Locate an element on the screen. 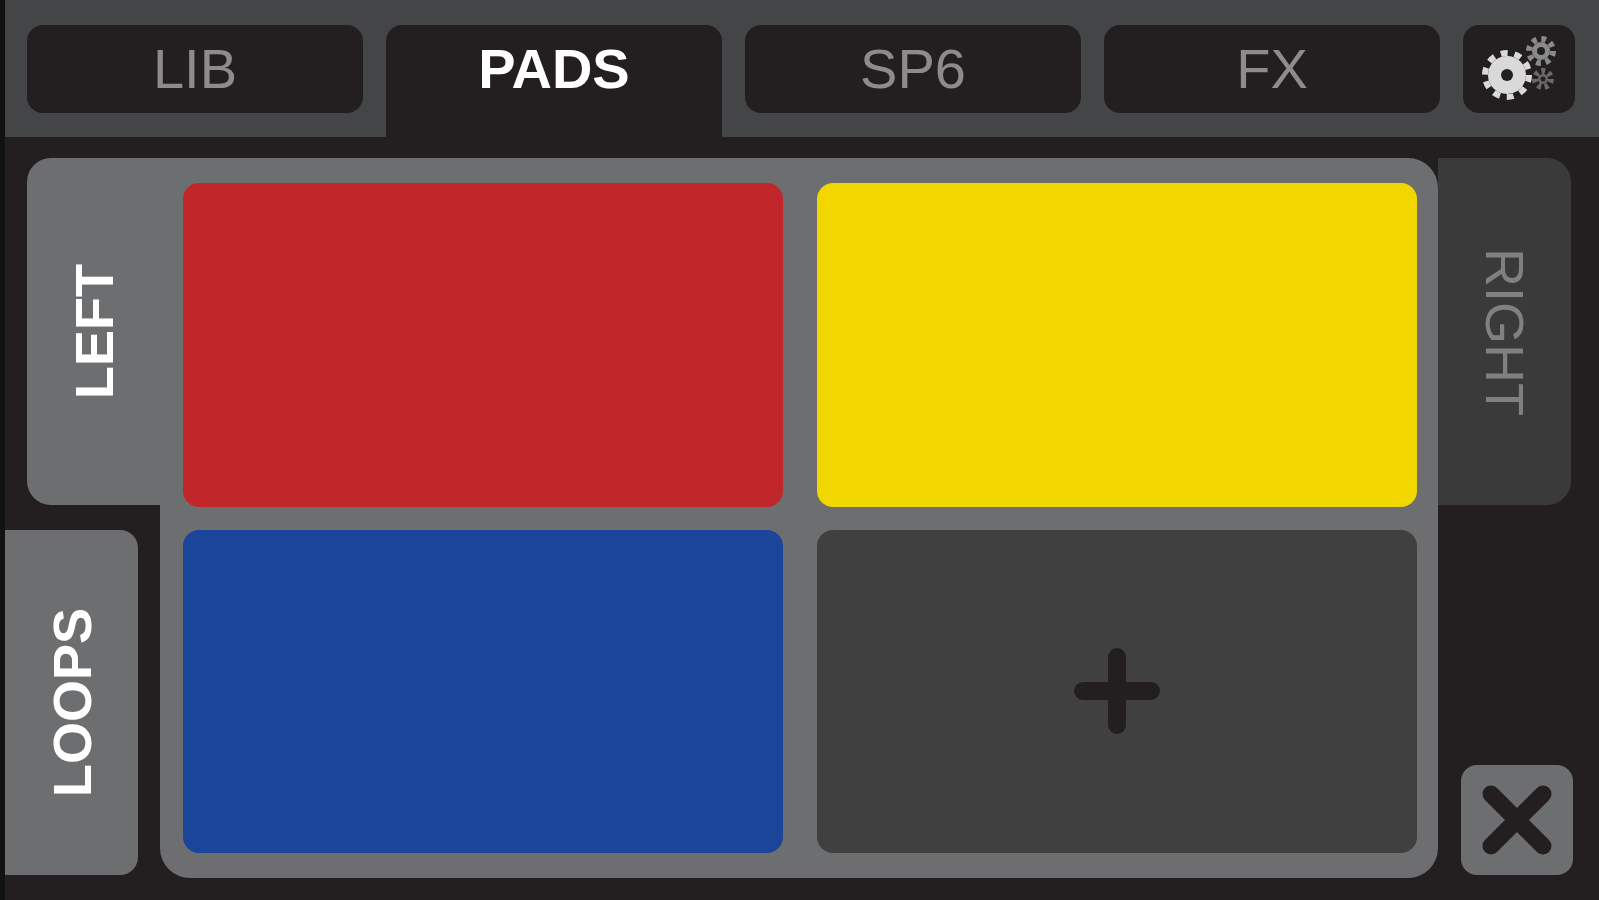 The height and width of the screenshot is (900, 1599). add-pad-button is located at coordinates (1117, 691).